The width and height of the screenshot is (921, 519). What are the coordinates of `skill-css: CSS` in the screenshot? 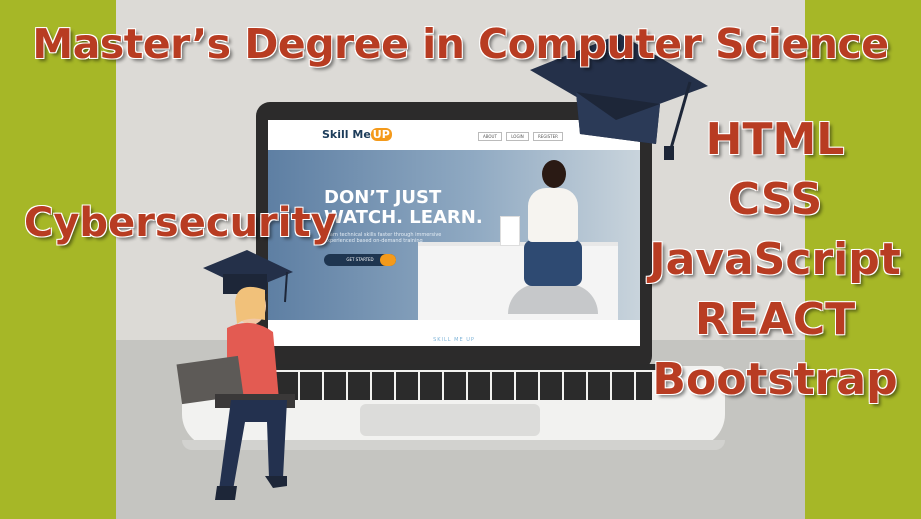 It's located at (775, 199).